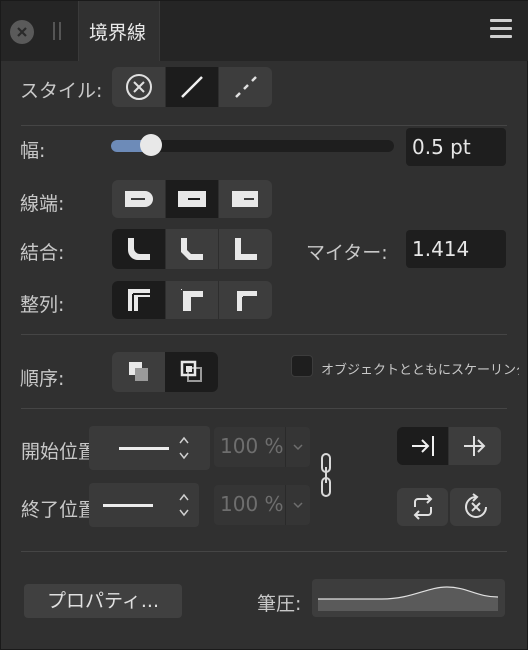 This screenshot has height=650, width=528. I want to click on cap-butt-button, so click(245, 199).